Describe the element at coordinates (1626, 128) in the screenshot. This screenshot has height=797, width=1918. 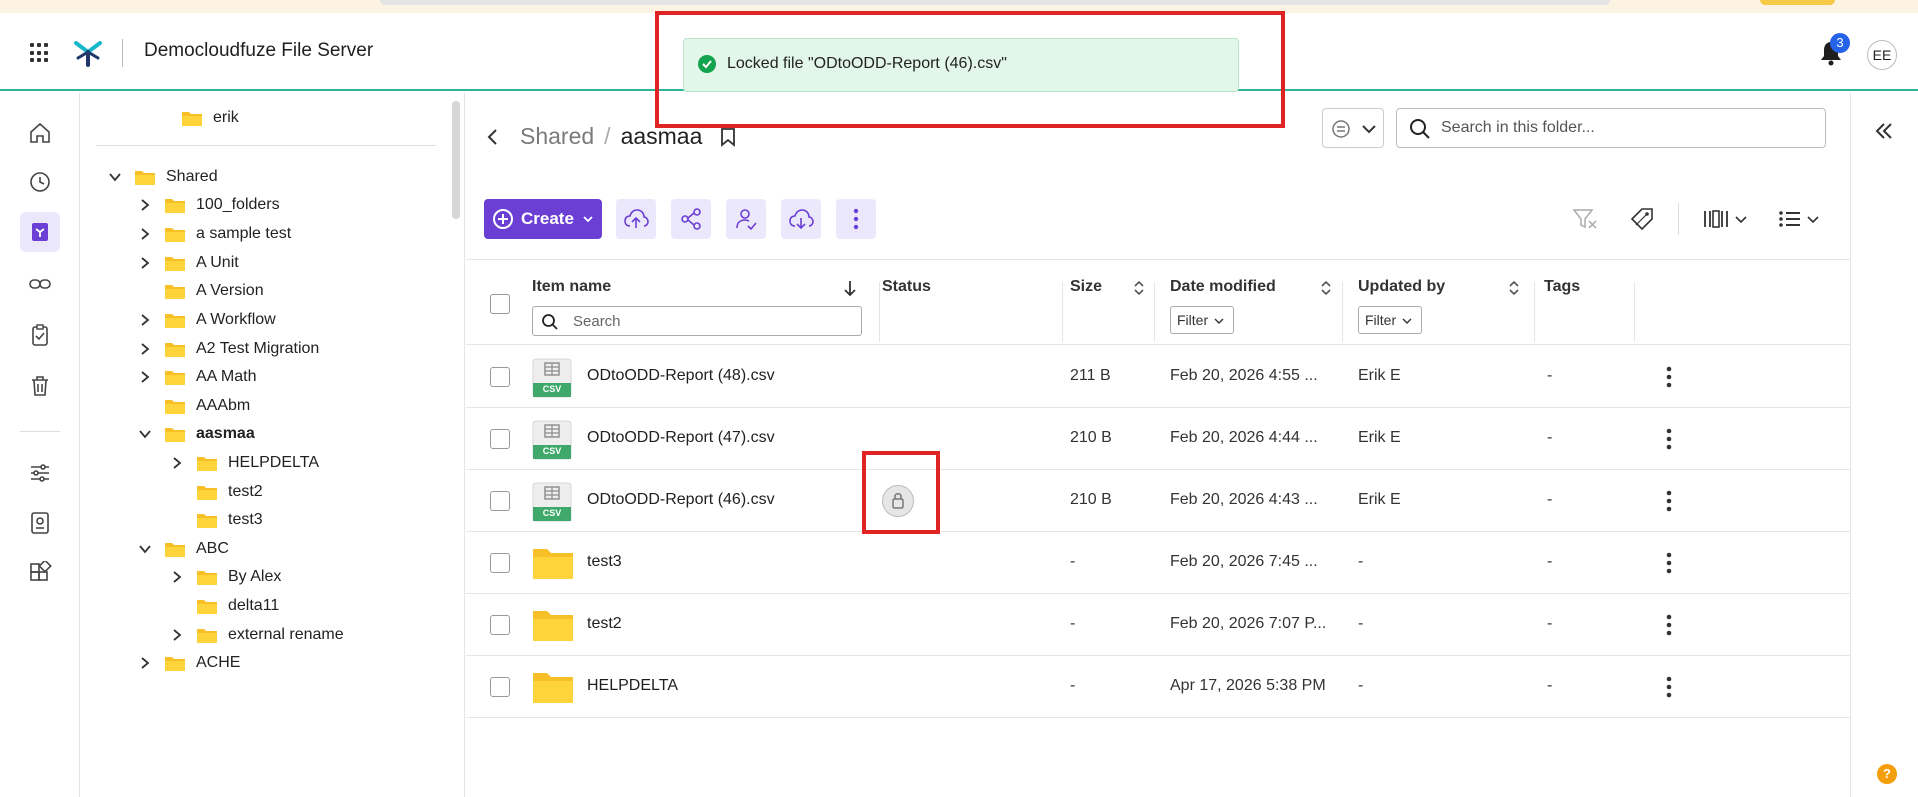
I see `folder-search-input` at that location.